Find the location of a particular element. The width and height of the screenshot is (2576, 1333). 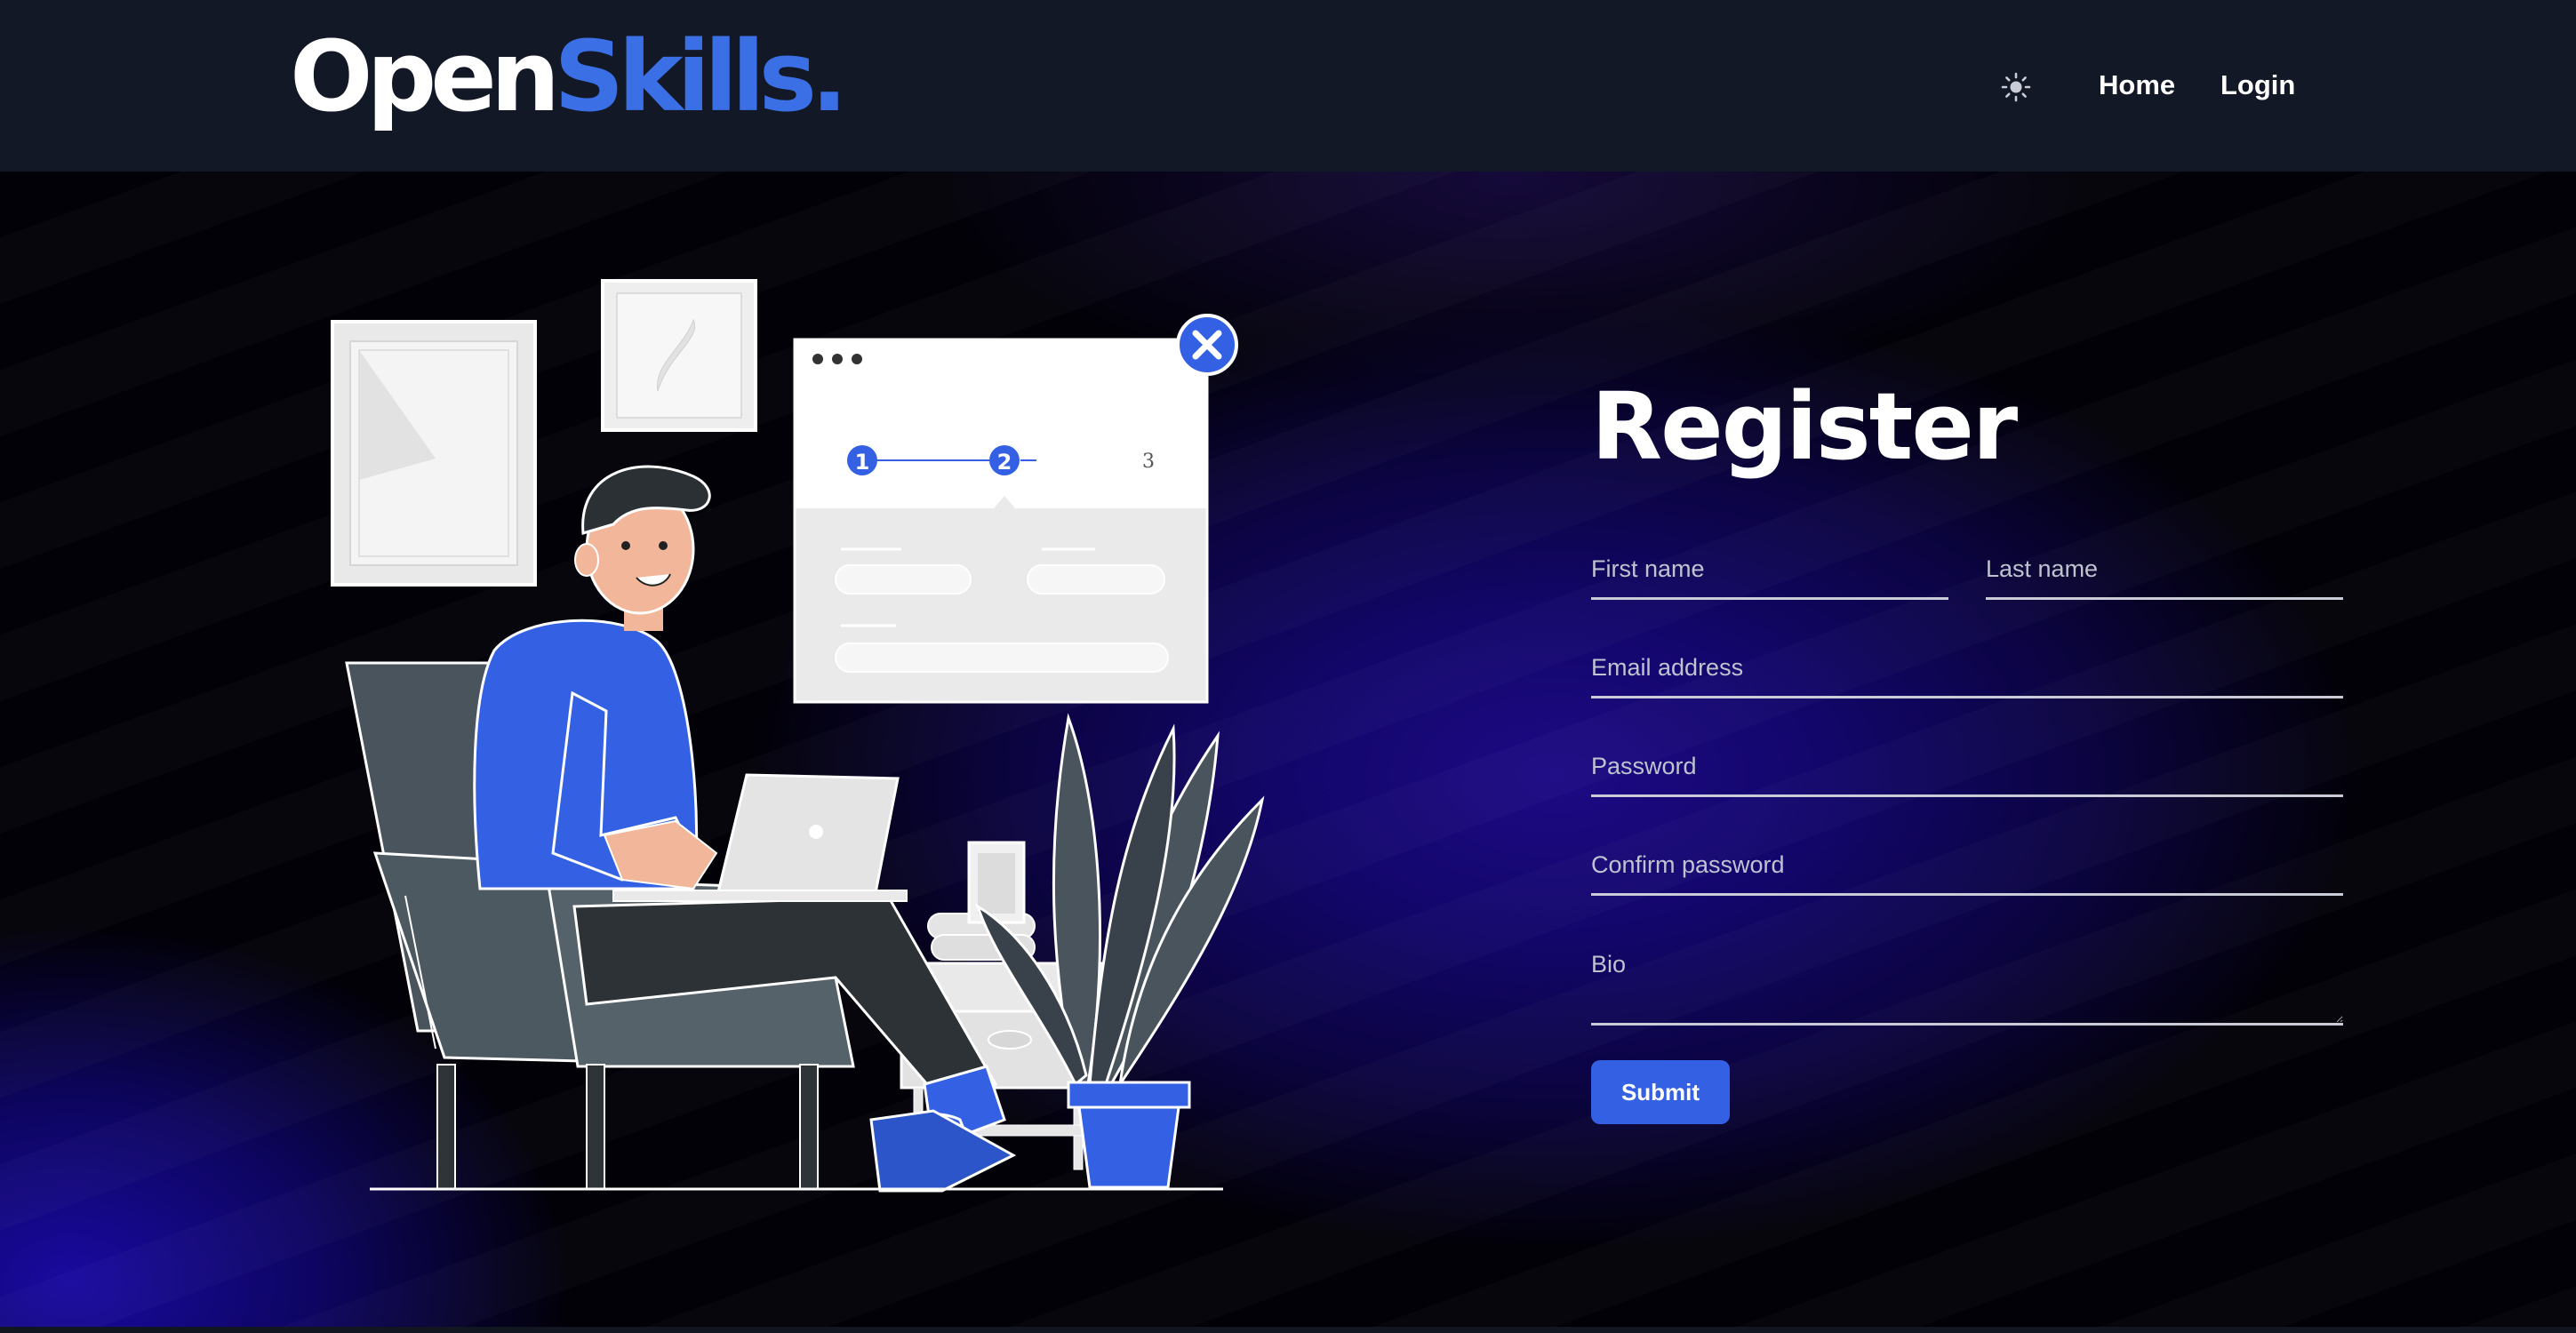

password-input is located at coordinates (1967, 772).